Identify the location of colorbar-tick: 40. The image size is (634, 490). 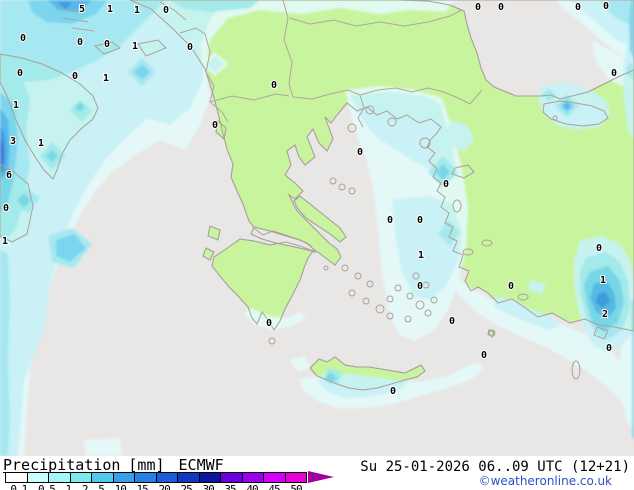
(252, 486).